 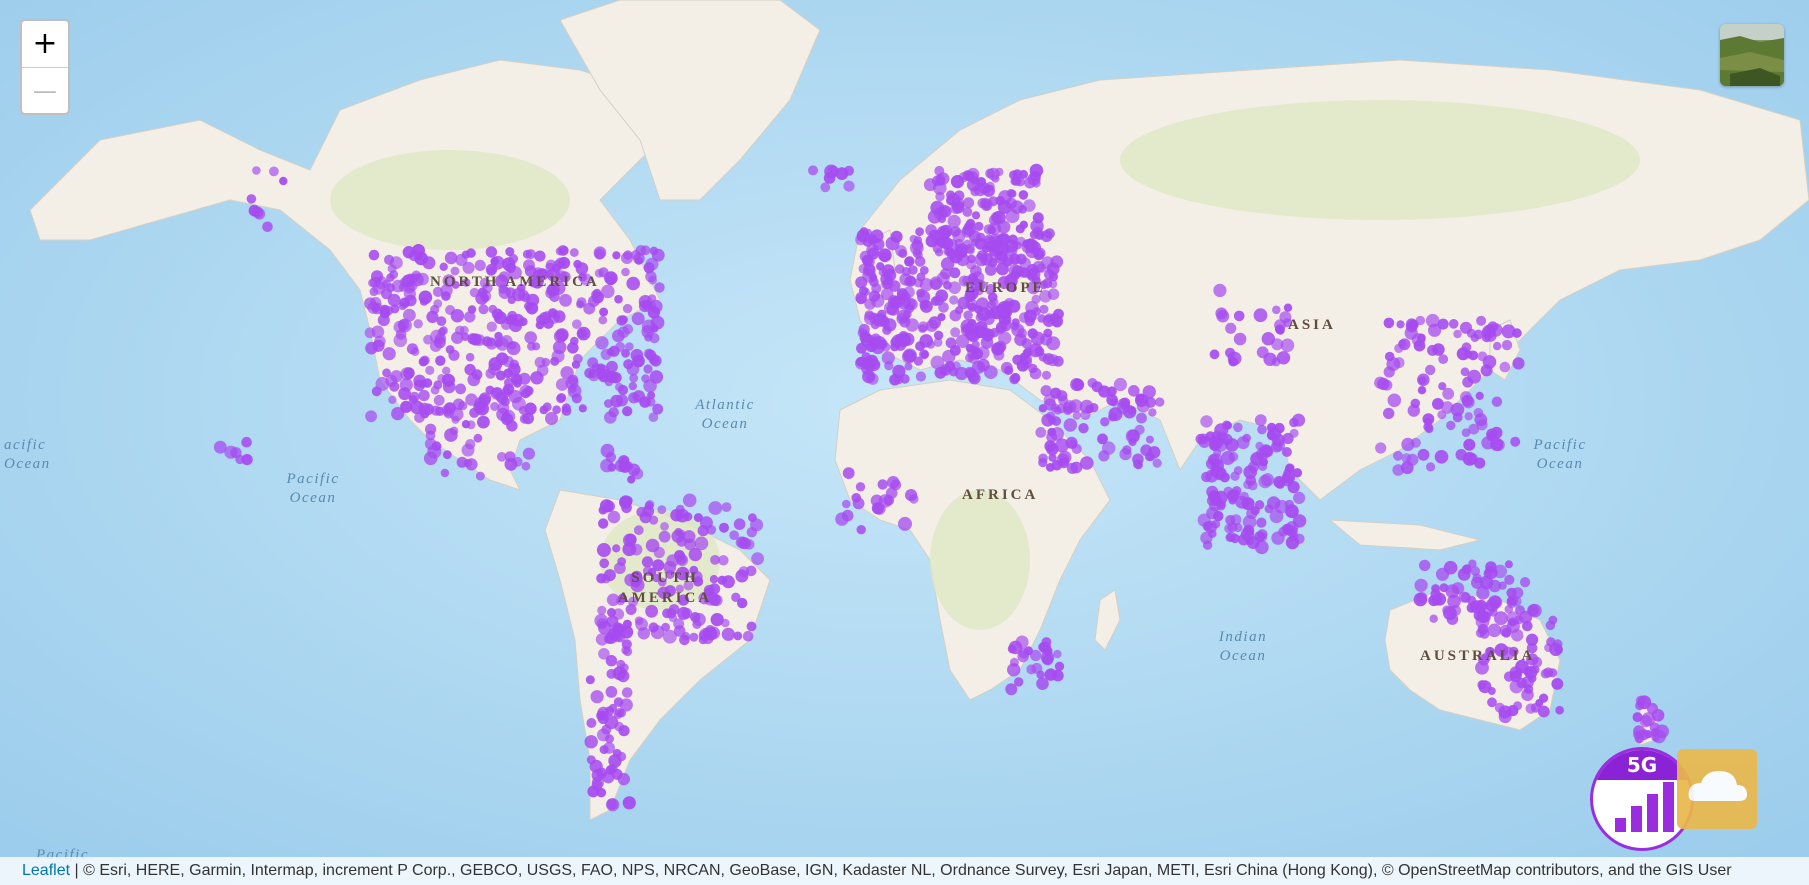 What do you see at coordinates (45, 44) in the screenshot?
I see `zoom-in-button: +` at bounding box center [45, 44].